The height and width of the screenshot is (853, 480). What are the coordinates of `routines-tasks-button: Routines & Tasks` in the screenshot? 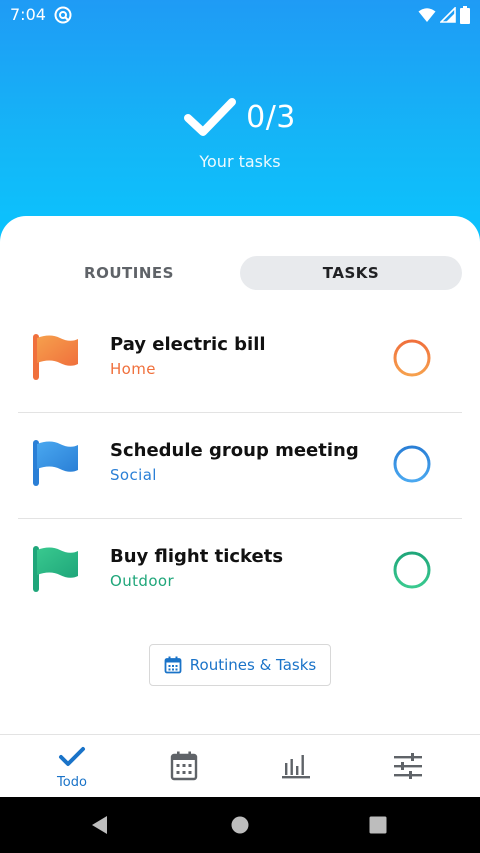 It's located at (240, 665).